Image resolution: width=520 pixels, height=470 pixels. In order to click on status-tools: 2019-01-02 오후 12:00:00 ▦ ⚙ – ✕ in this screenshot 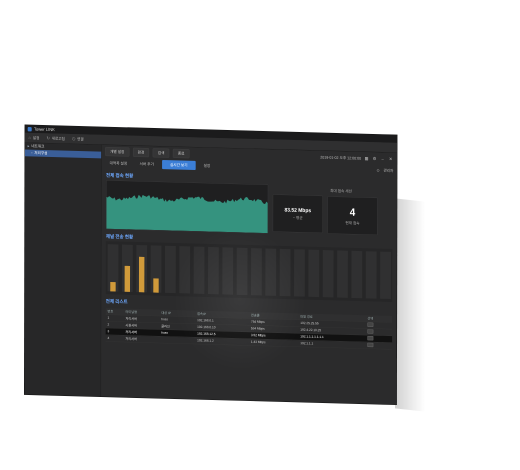, I will do `click(356, 158)`.